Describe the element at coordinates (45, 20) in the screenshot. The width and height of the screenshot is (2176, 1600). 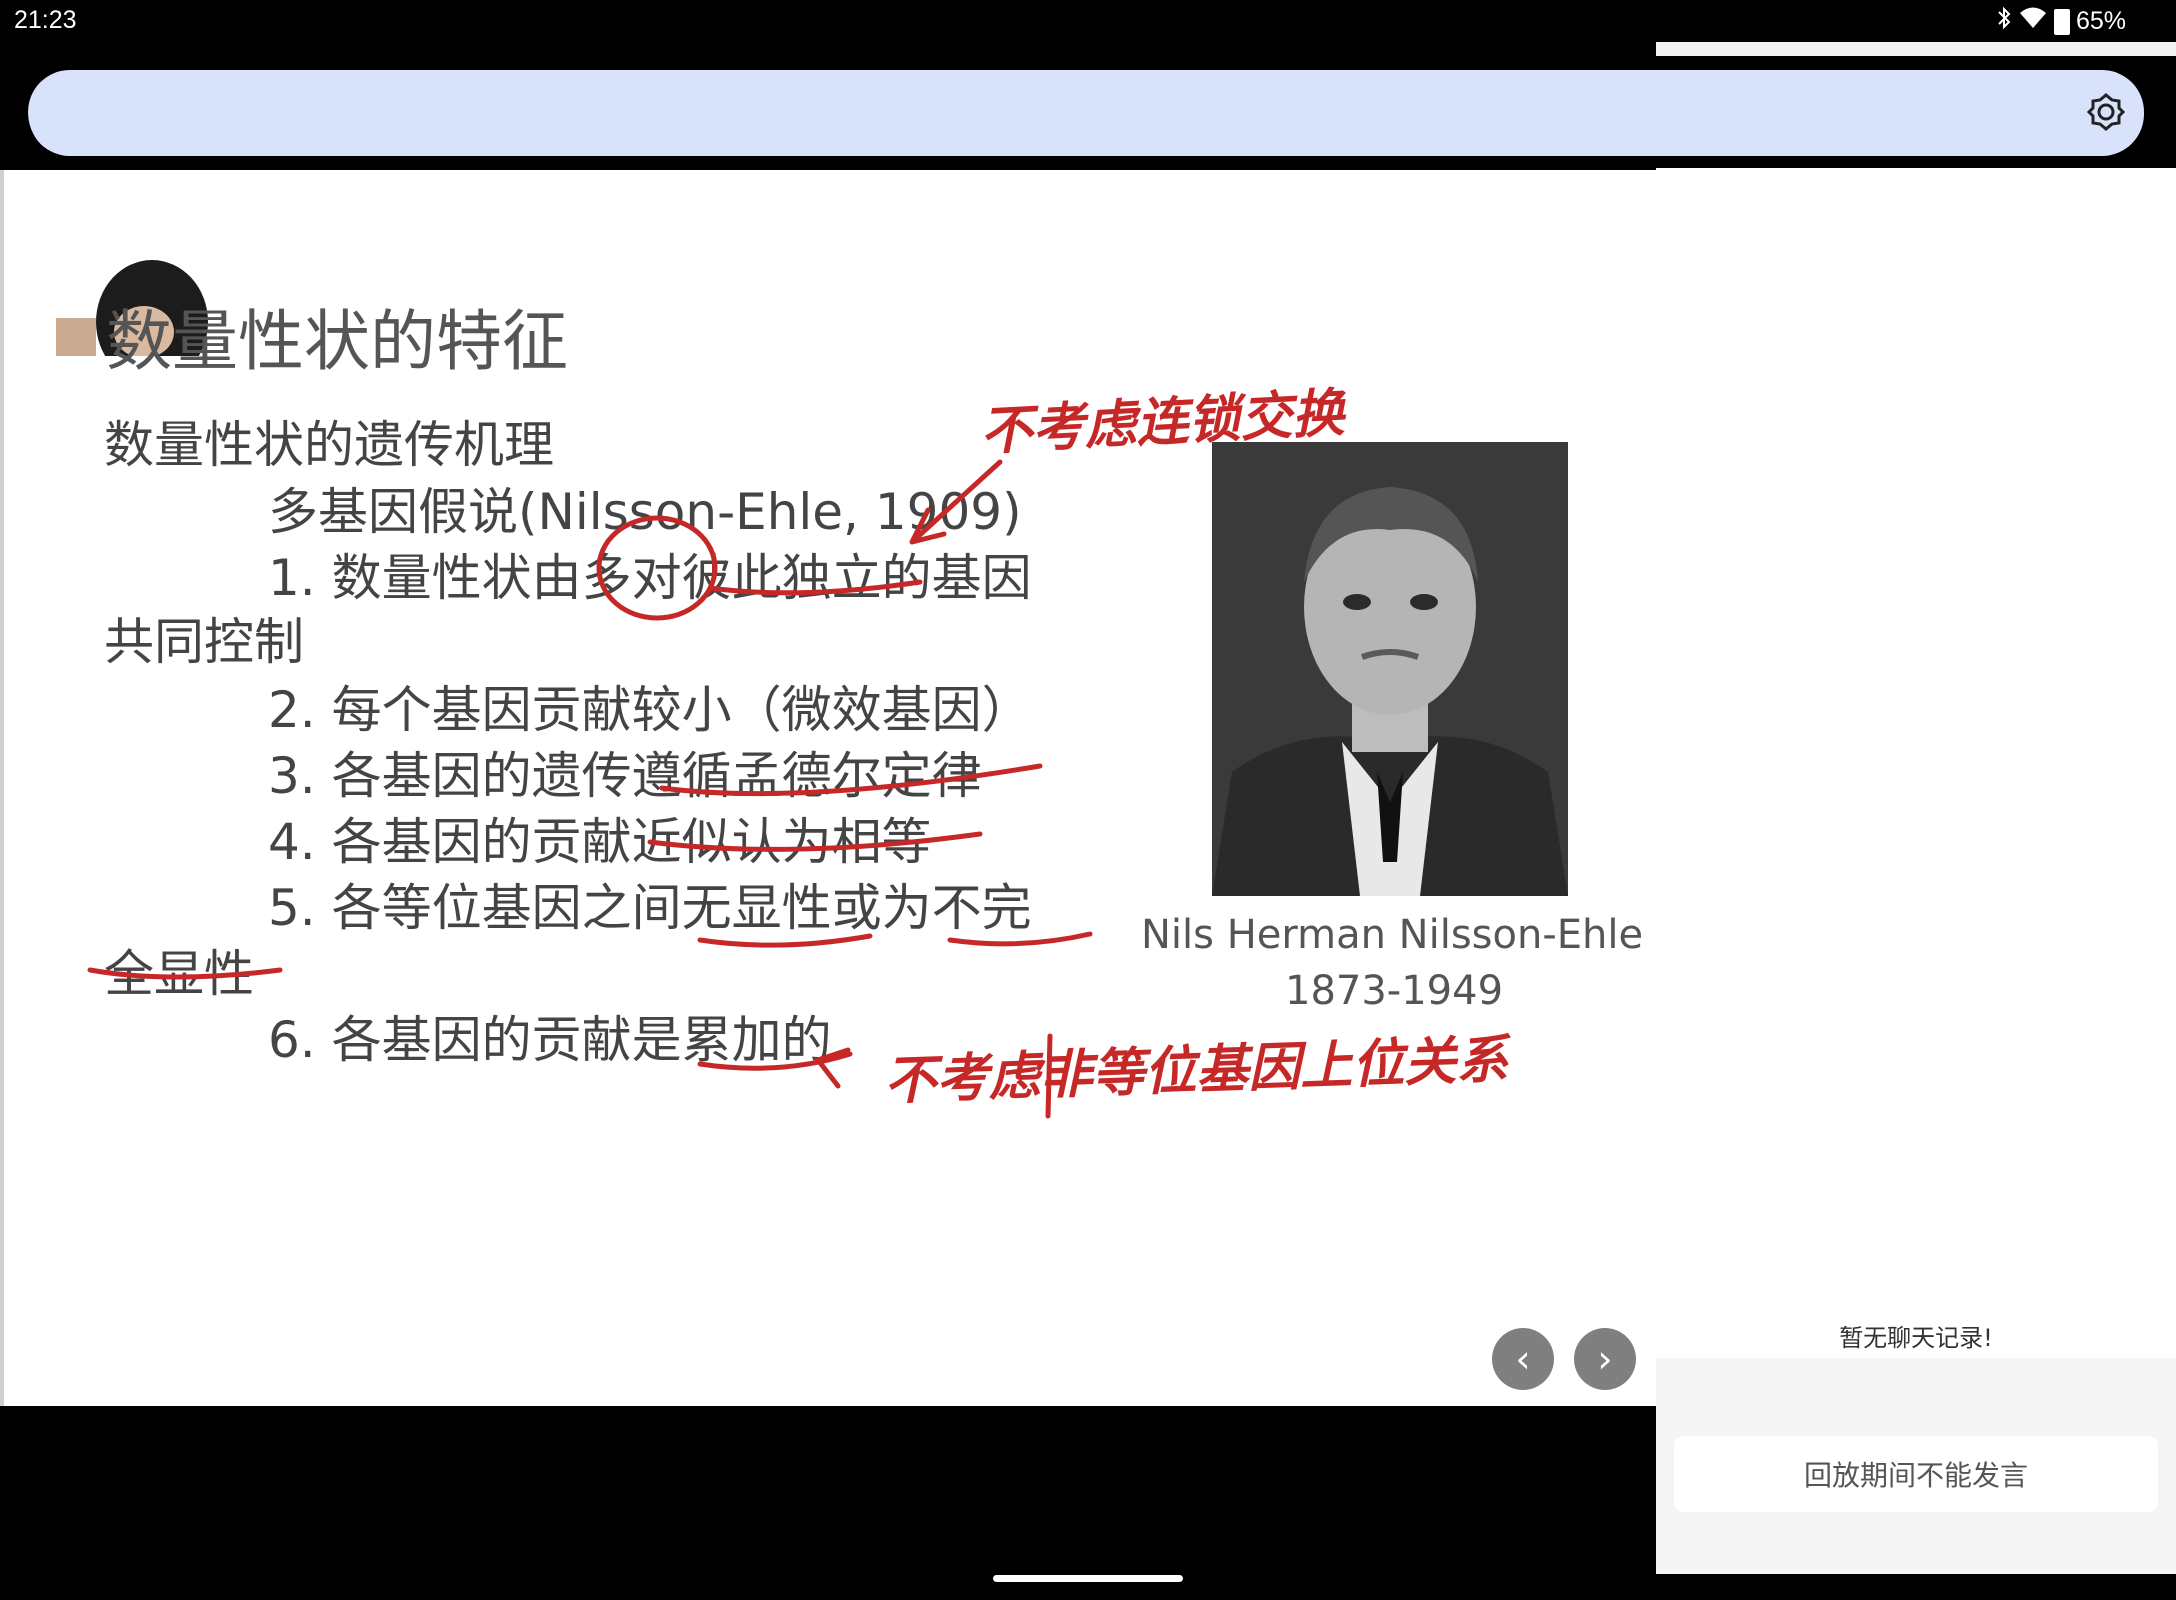
I see `status-time: 21:23` at that location.